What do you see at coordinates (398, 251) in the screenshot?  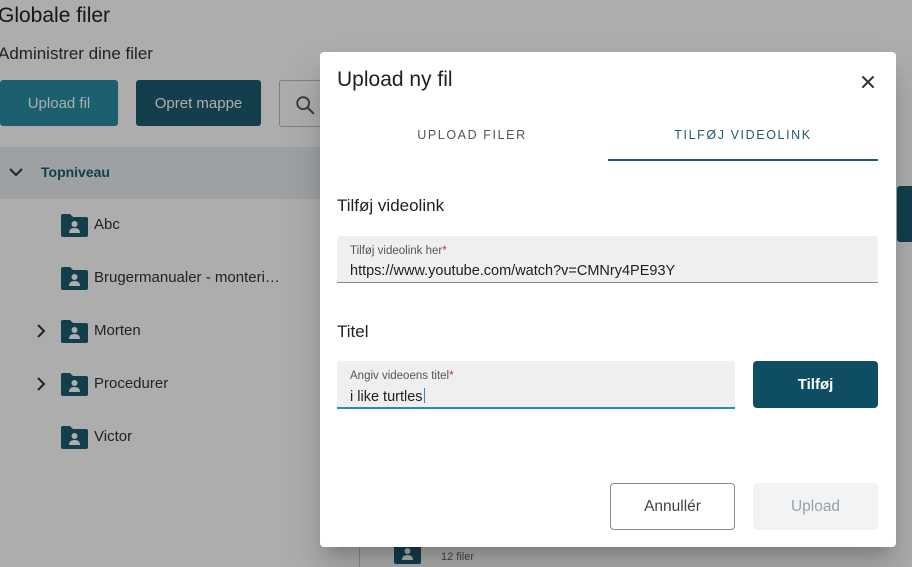 I see `video-link-label: Tilføj videolink her*` at bounding box center [398, 251].